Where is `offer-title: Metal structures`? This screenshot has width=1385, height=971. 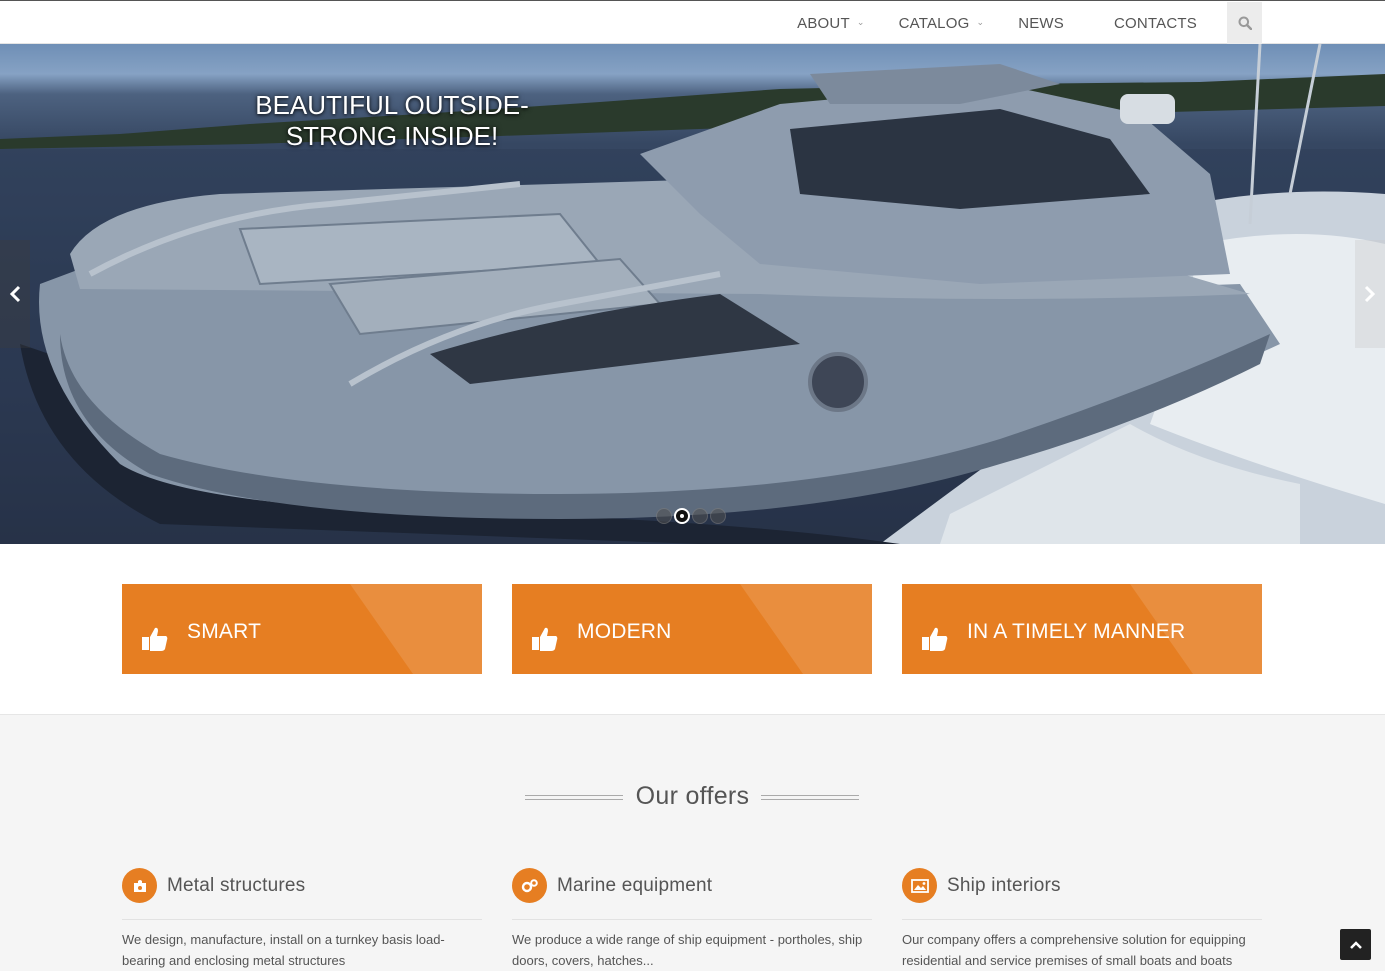
offer-title: Metal structures is located at coordinates (236, 886).